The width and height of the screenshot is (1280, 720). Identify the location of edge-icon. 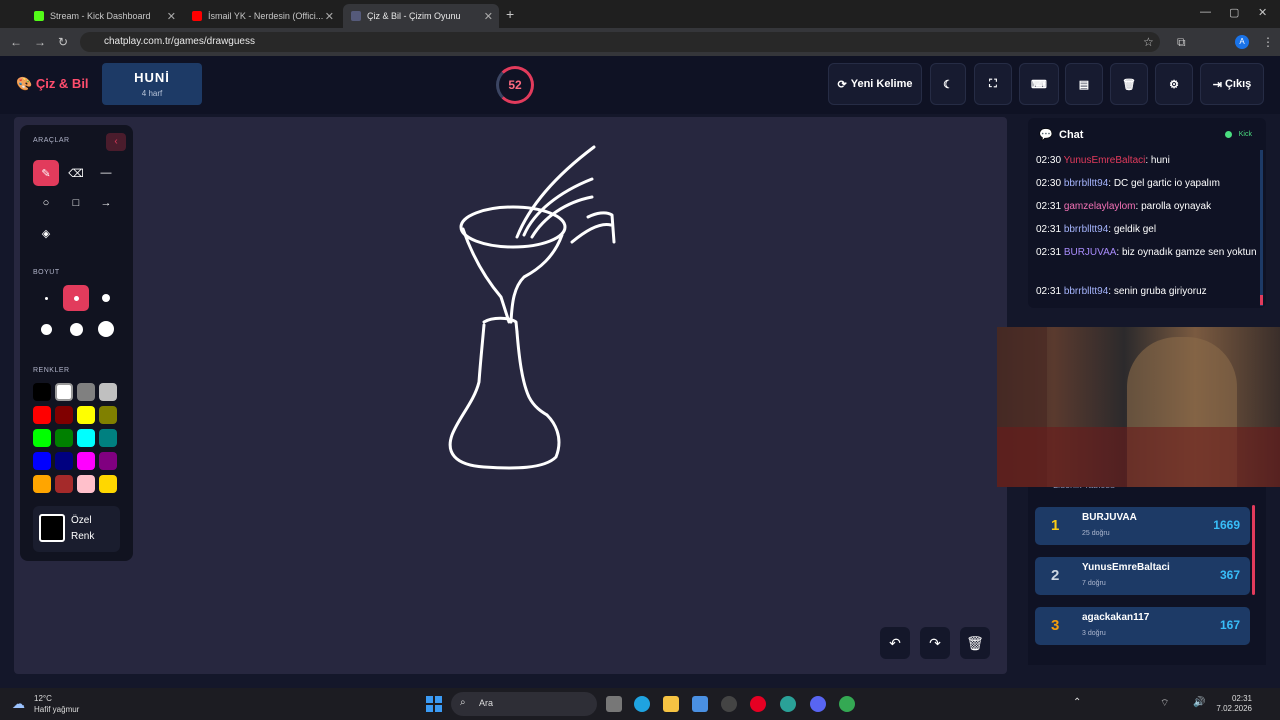
(642, 704).